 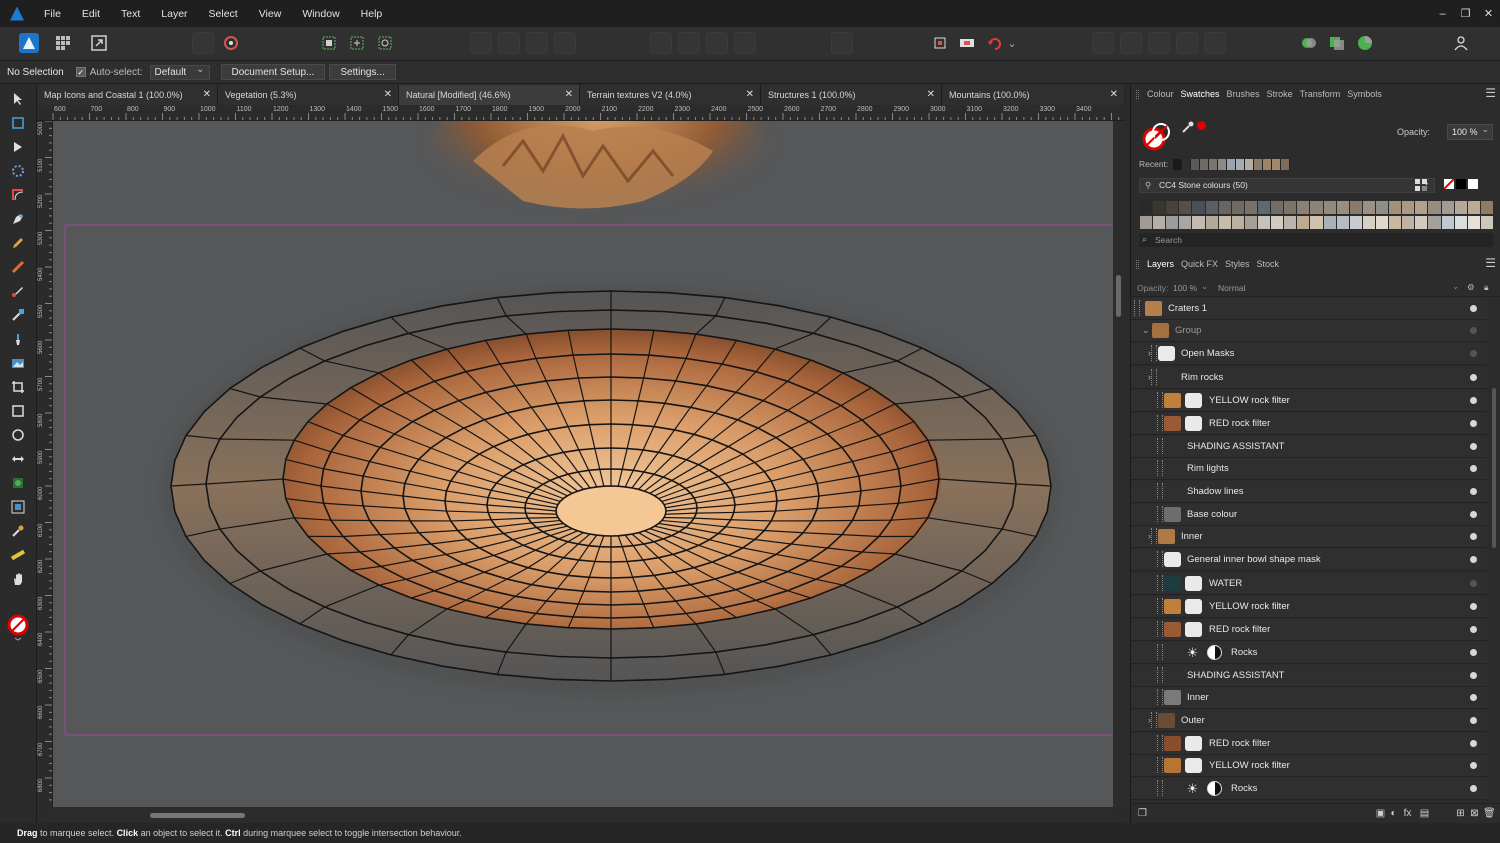 What do you see at coordinates (537, 43) in the screenshot?
I see `align-icon` at bounding box center [537, 43].